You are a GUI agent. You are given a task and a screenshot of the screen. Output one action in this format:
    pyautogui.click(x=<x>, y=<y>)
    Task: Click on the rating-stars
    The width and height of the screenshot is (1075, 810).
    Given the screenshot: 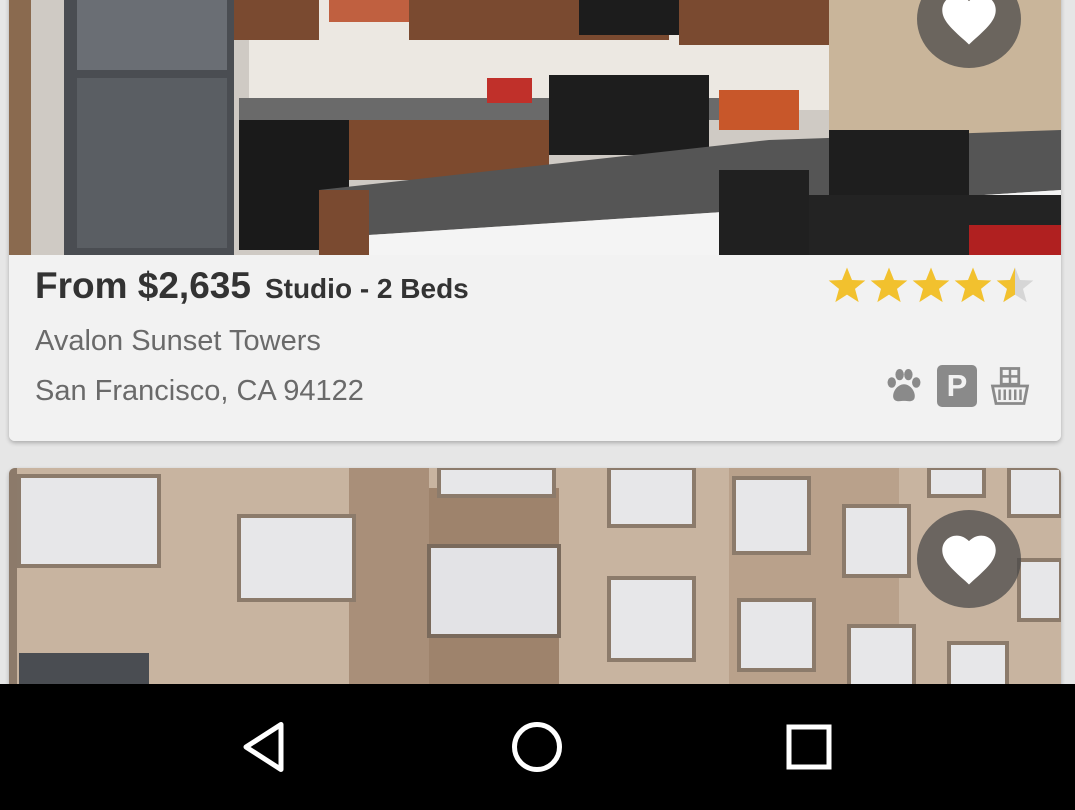 What is the action you would take?
    pyautogui.click(x=930, y=285)
    